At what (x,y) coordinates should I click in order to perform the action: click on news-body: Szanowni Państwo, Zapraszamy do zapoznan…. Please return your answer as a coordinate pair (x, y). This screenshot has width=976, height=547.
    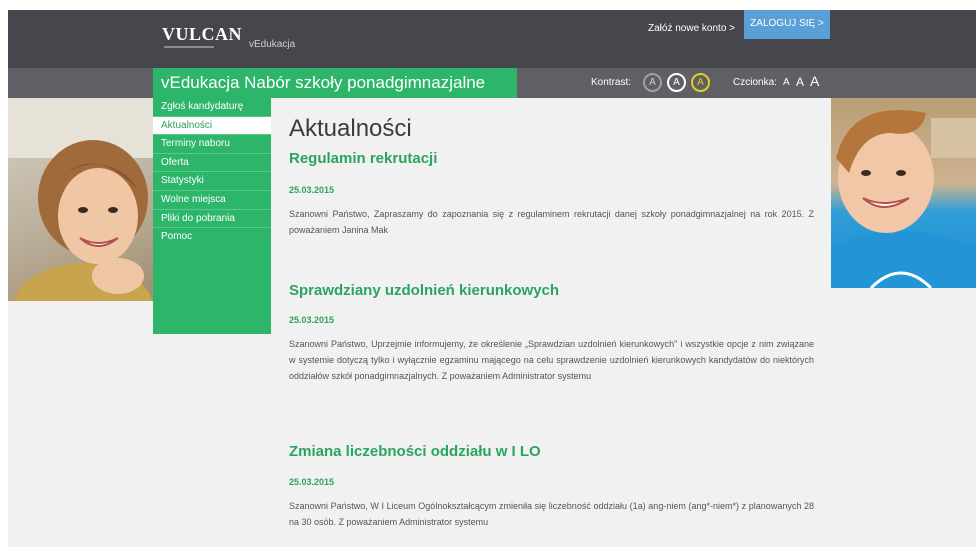
    Looking at the image, I should click on (551, 222).